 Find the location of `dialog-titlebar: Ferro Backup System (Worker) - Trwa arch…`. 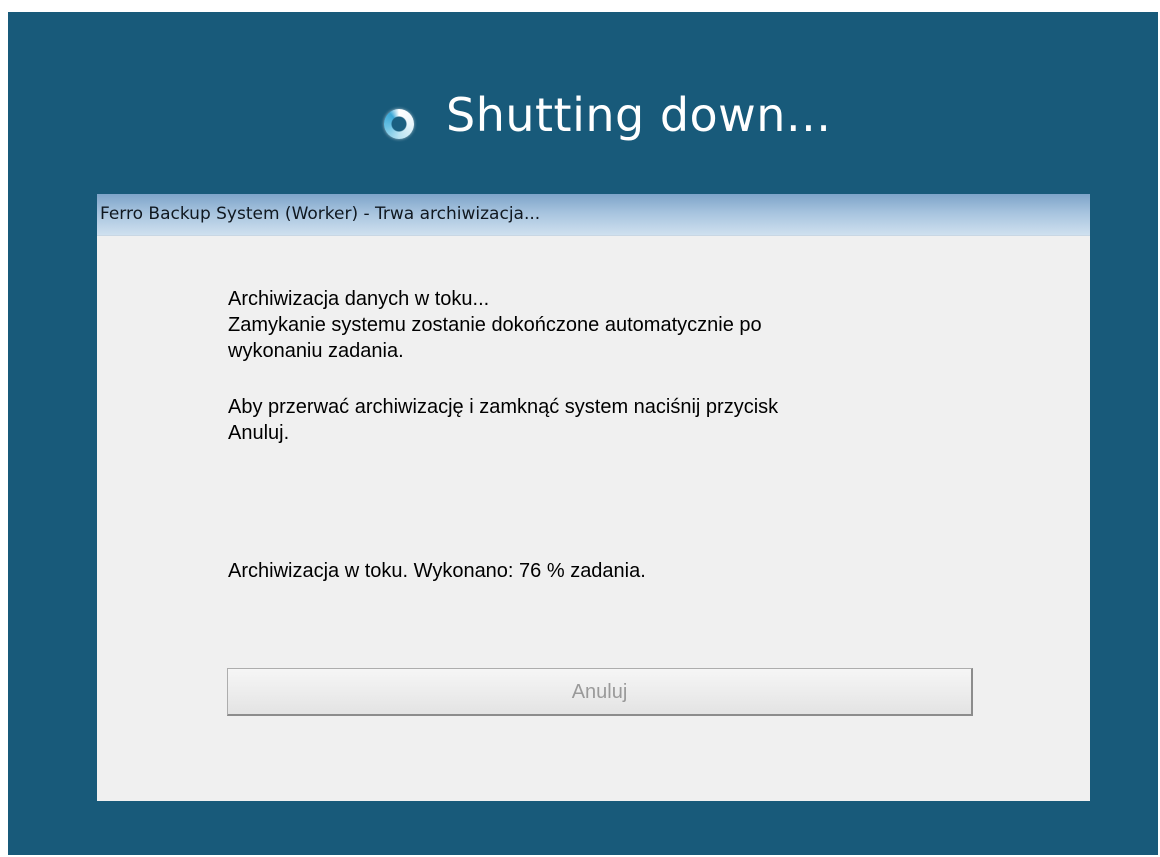

dialog-titlebar: Ferro Backup System (Worker) - Trwa arch… is located at coordinates (593, 215).